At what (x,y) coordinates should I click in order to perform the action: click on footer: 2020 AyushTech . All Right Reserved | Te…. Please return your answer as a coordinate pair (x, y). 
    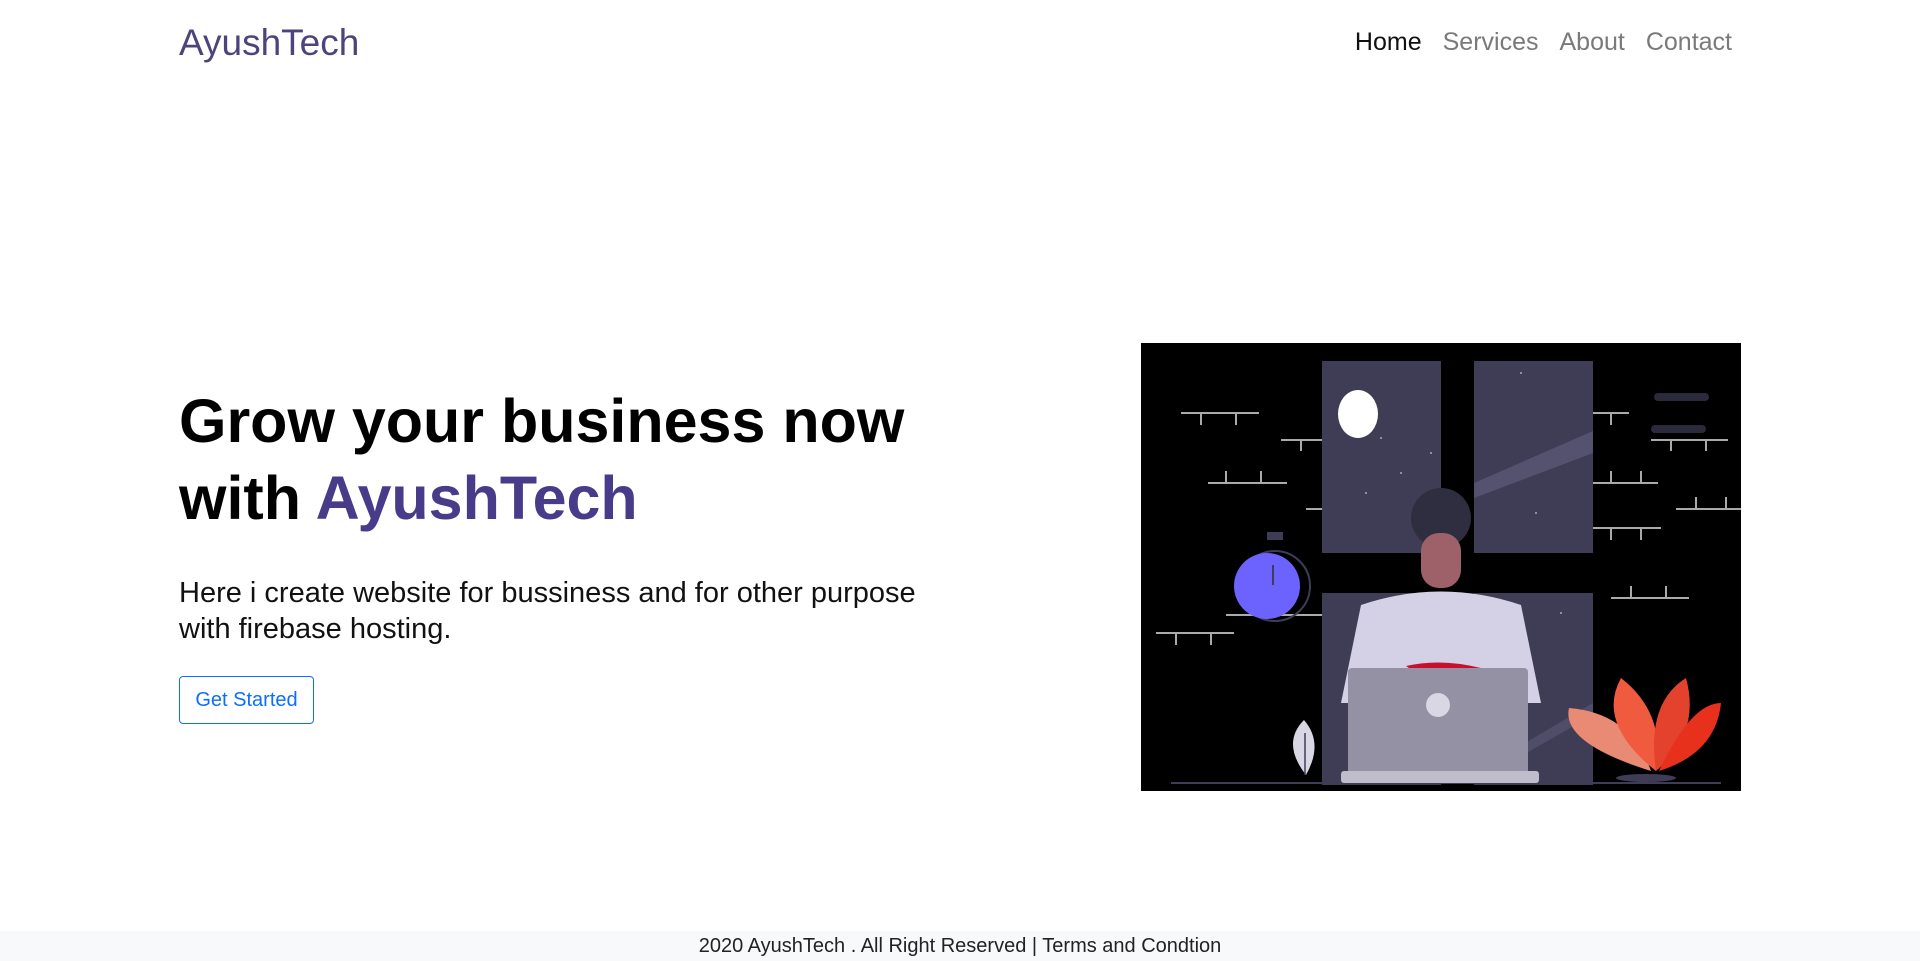
    Looking at the image, I should click on (960, 946).